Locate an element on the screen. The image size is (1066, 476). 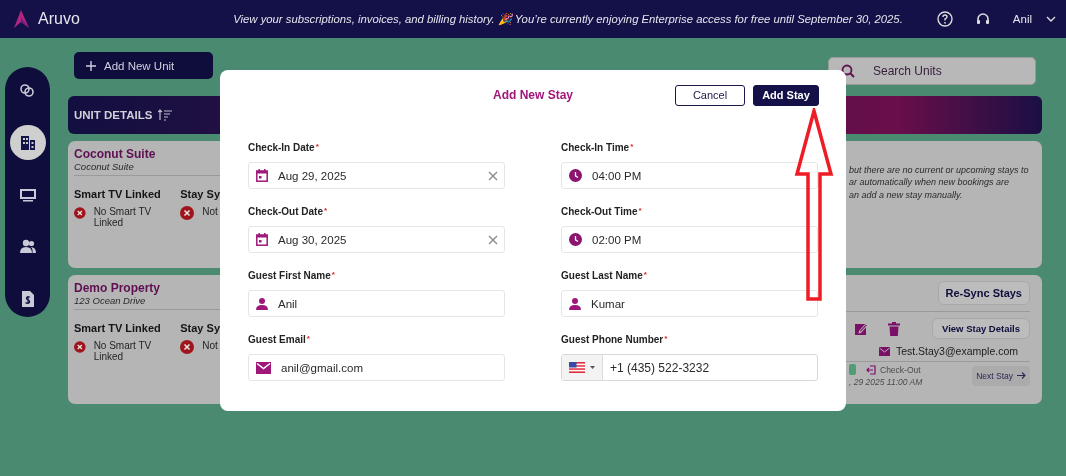
field-label: Guest Phone Number is located at coordinates (612, 339).